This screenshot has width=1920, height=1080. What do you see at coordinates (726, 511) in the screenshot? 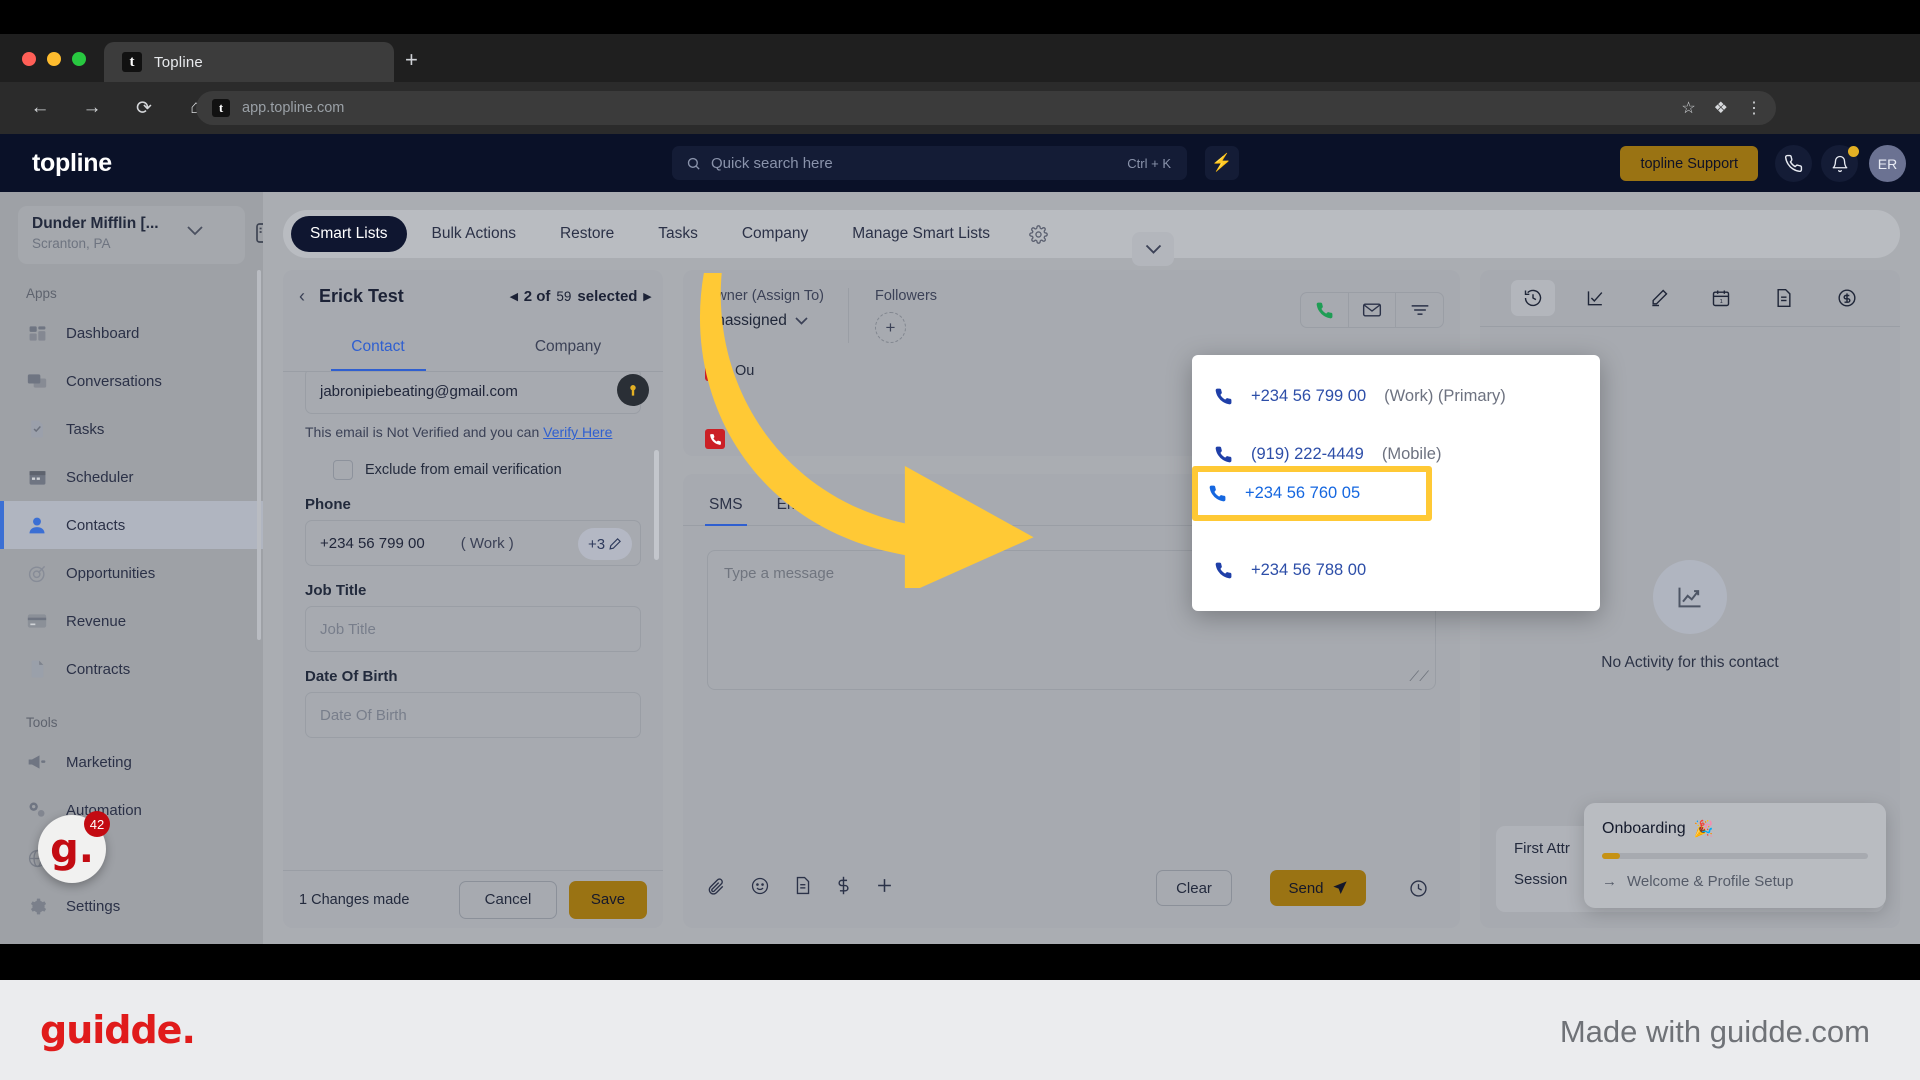
I see `tab-sms: SMS` at bounding box center [726, 511].